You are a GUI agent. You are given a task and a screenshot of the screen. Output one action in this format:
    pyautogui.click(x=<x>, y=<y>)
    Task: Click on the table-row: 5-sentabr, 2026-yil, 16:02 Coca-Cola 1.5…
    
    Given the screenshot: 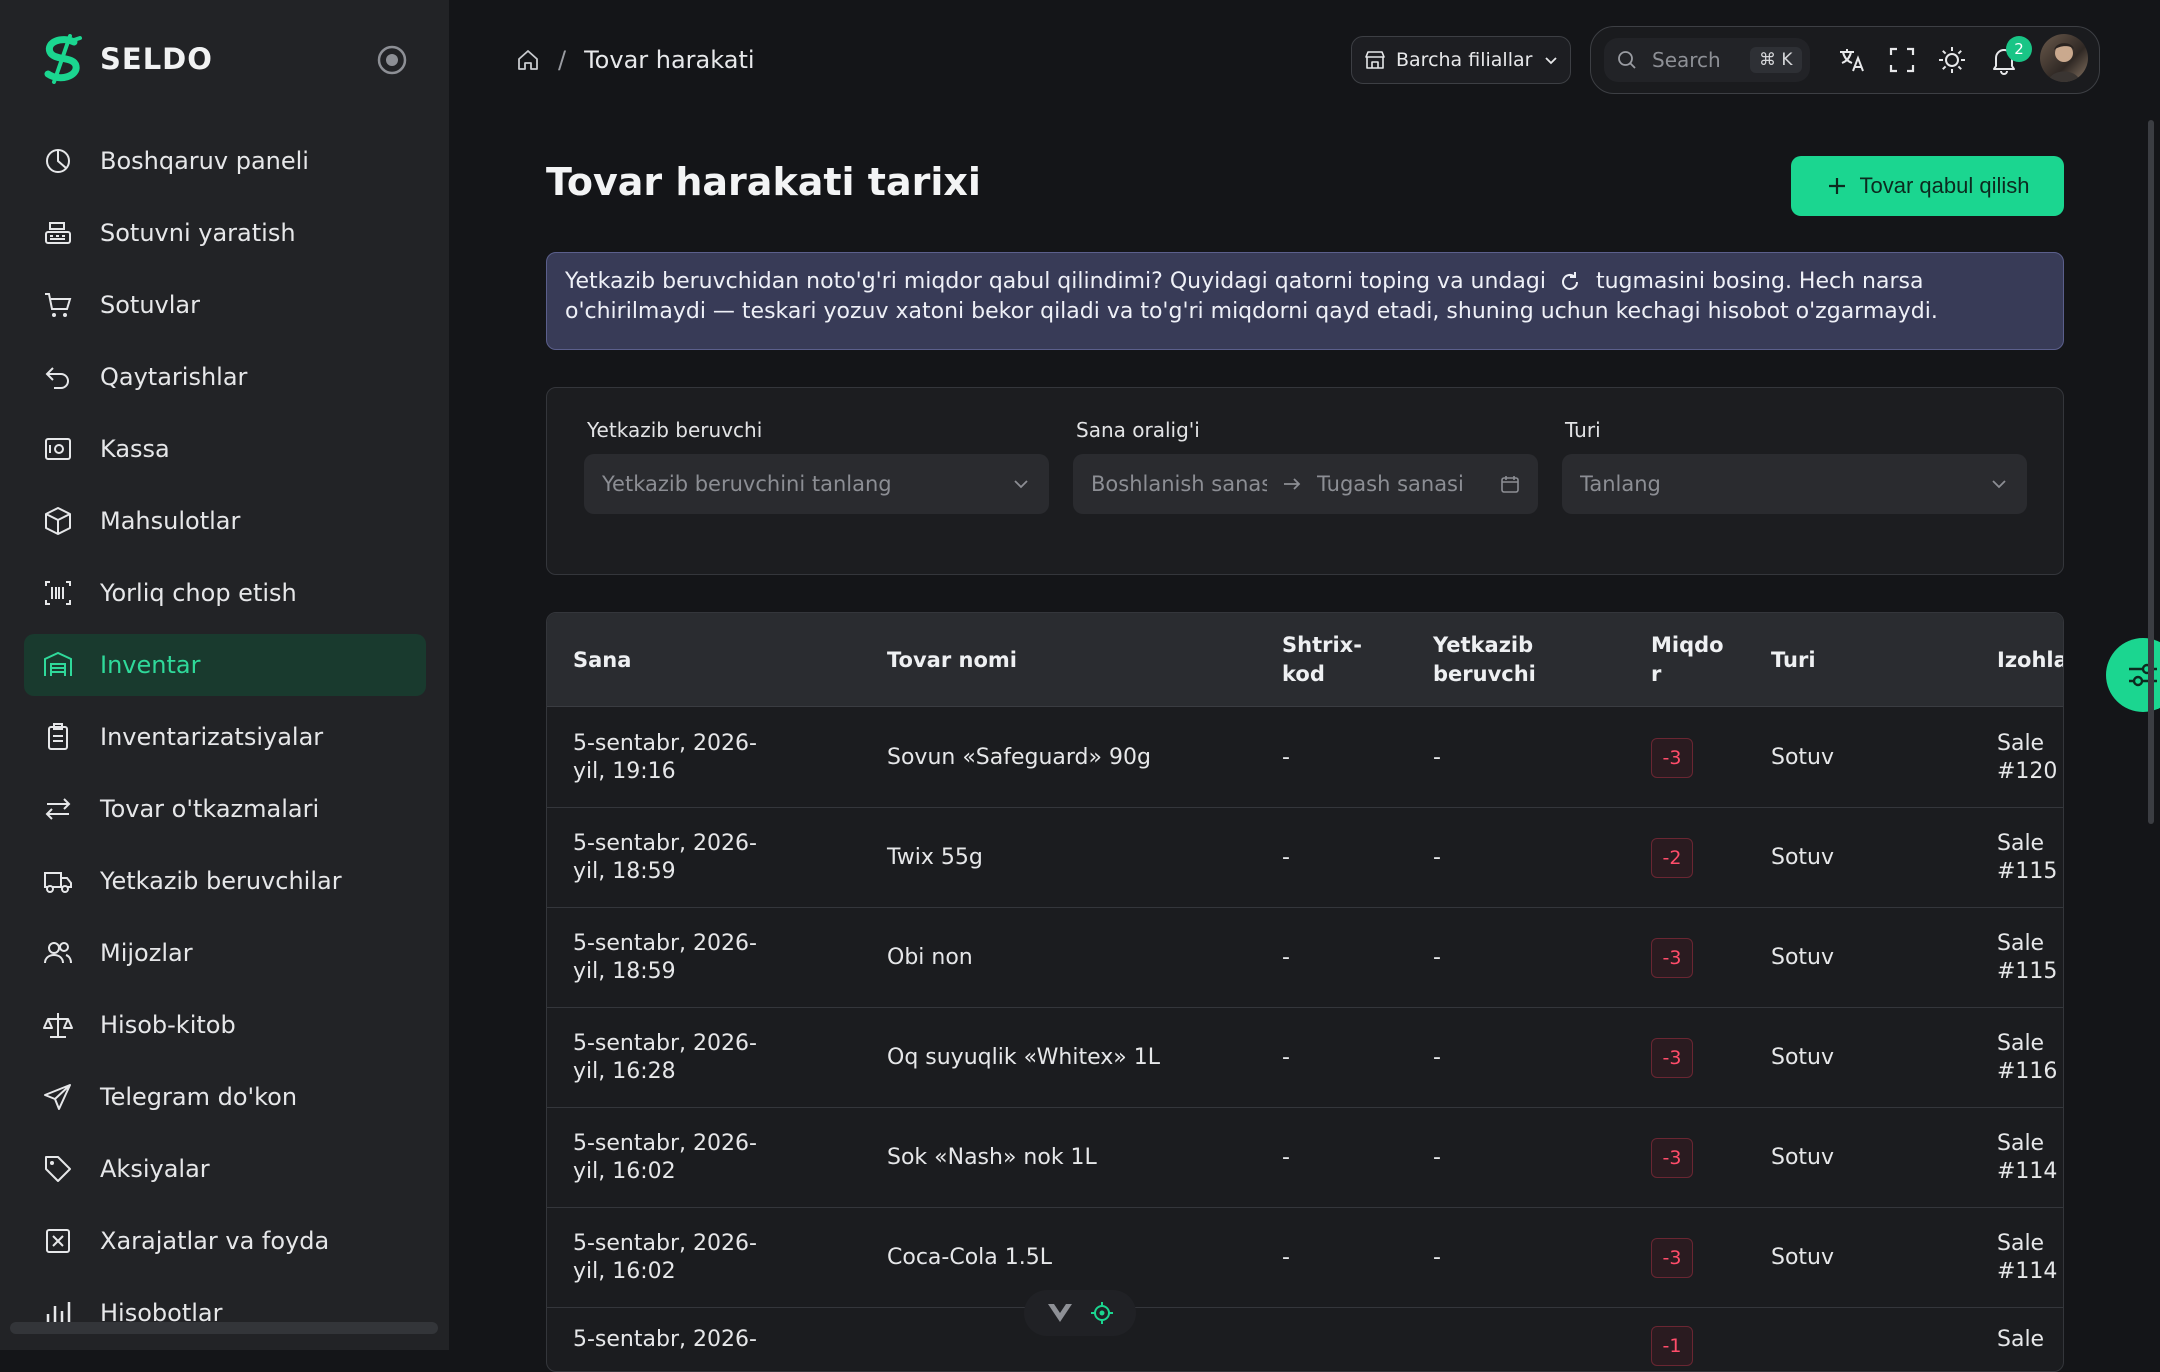 What is the action you would take?
    pyautogui.click(x=1305, y=1258)
    